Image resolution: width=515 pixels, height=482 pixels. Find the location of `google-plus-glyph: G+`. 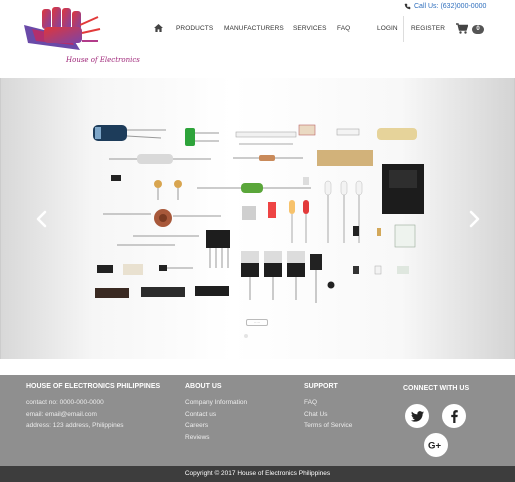

google-plus-glyph: G+ is located at coordinates (434, 445).